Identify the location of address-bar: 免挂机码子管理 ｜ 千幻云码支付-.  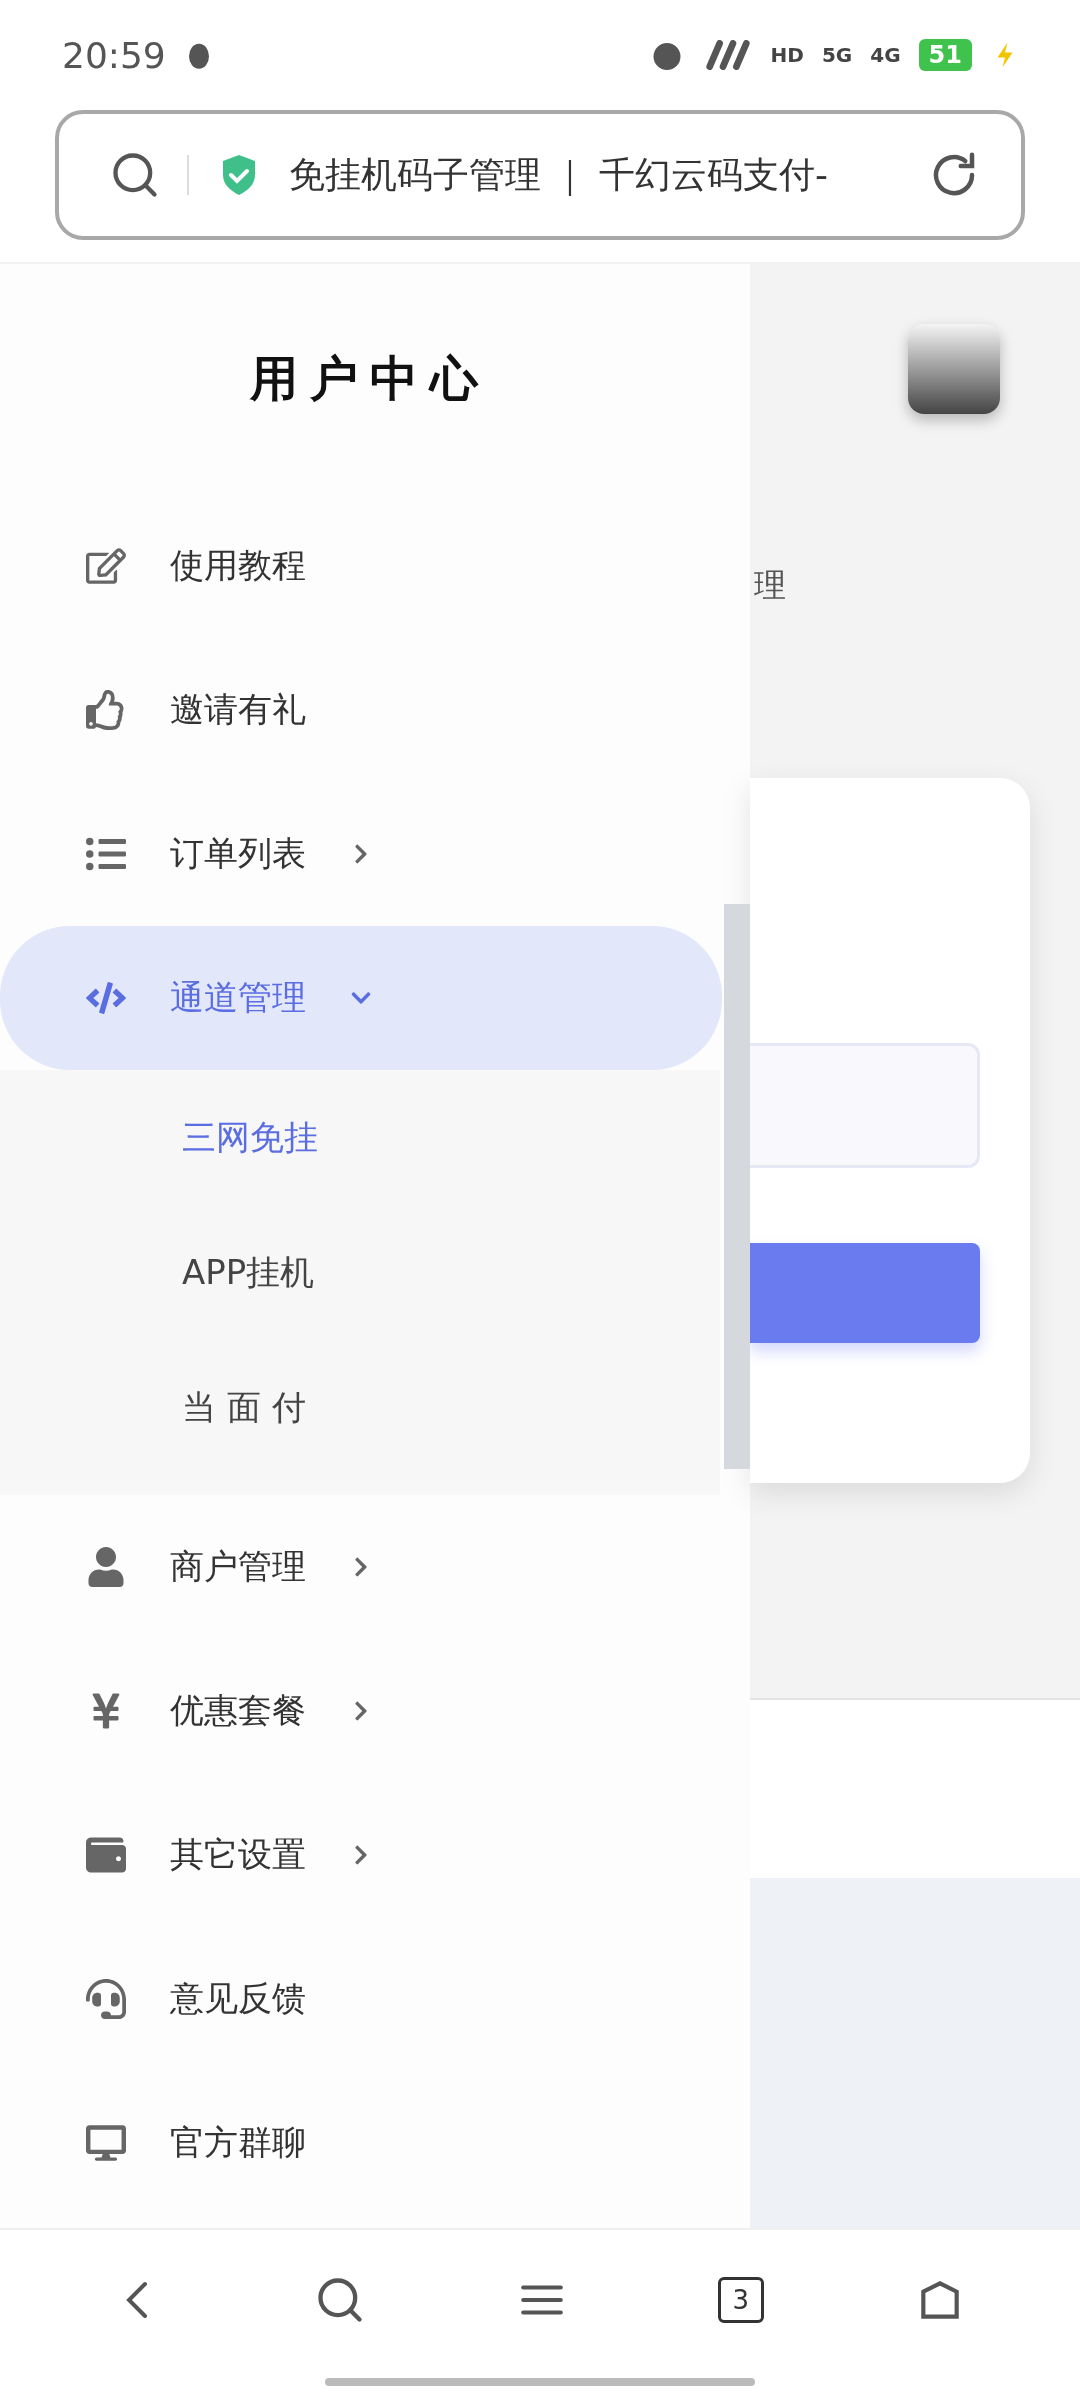
(540, 175).